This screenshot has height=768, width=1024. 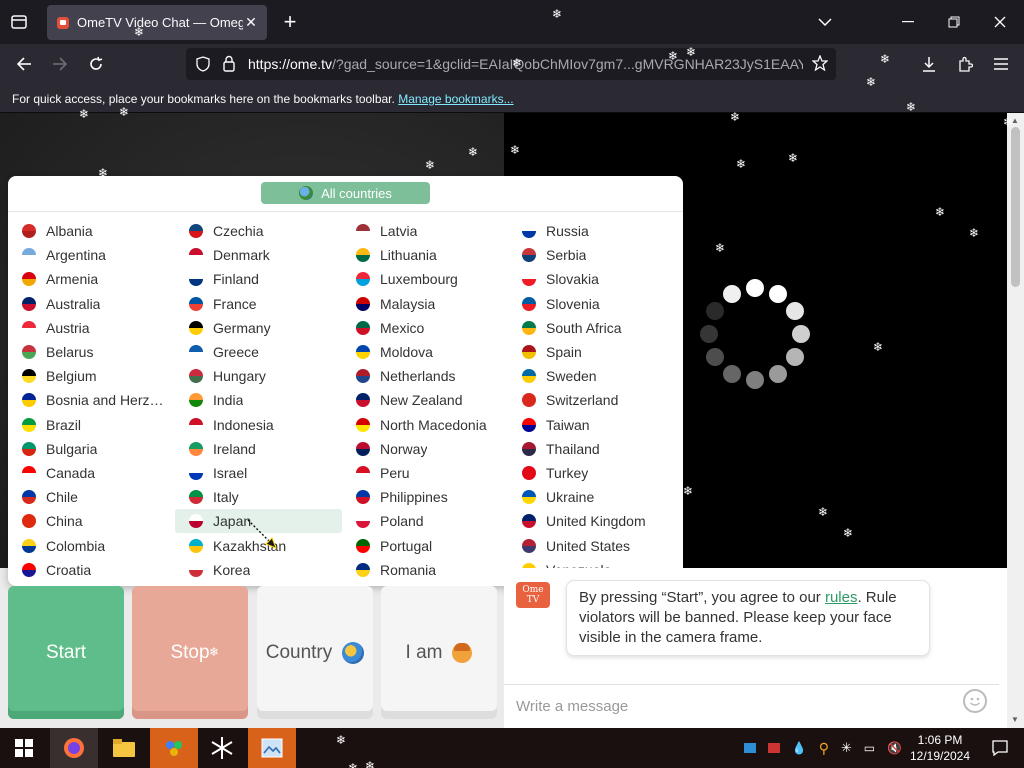 I want to click on snowflake-tray-icon: ✳, so click(x=846, y=748).